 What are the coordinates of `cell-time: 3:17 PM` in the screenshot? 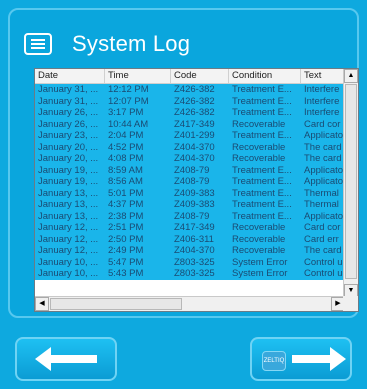 It's located at (126, 112).